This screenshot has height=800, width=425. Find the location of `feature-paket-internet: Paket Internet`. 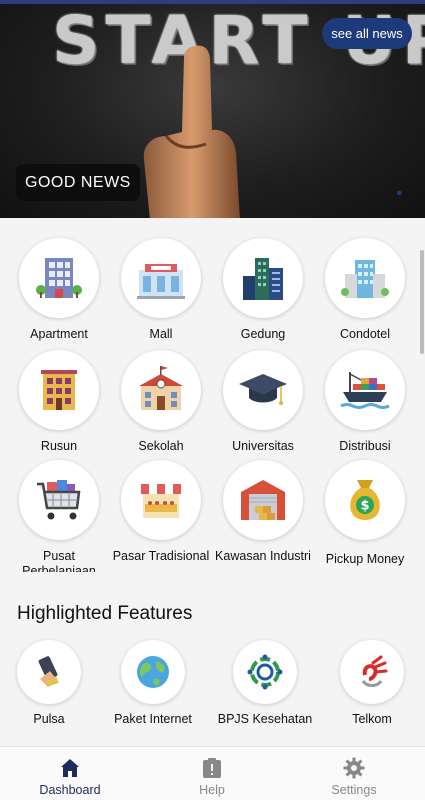

feature-paket-internet: Paket Internet is located at coordinates (153, 683).